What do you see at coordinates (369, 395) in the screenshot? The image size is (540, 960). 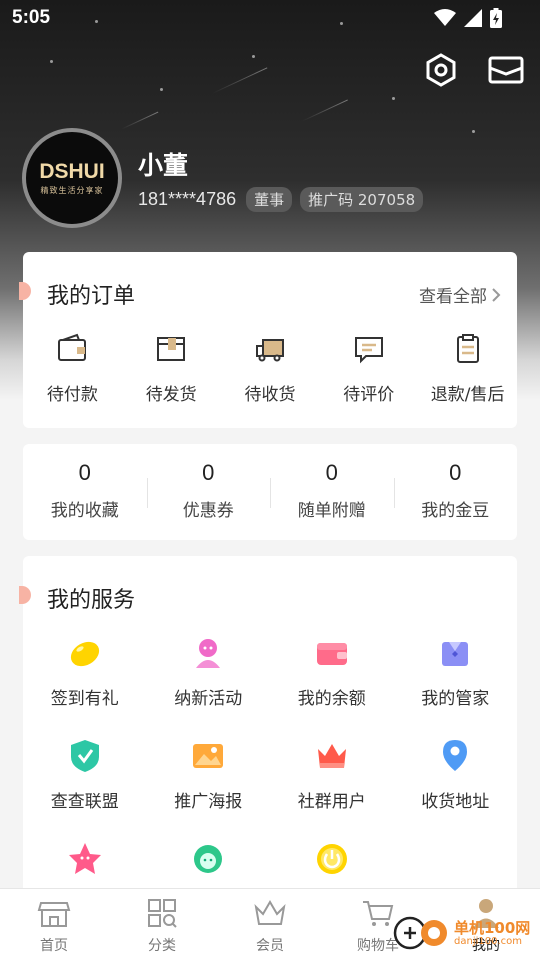 I see `order-item-label: 待评价` at bounding box center [369, 395].